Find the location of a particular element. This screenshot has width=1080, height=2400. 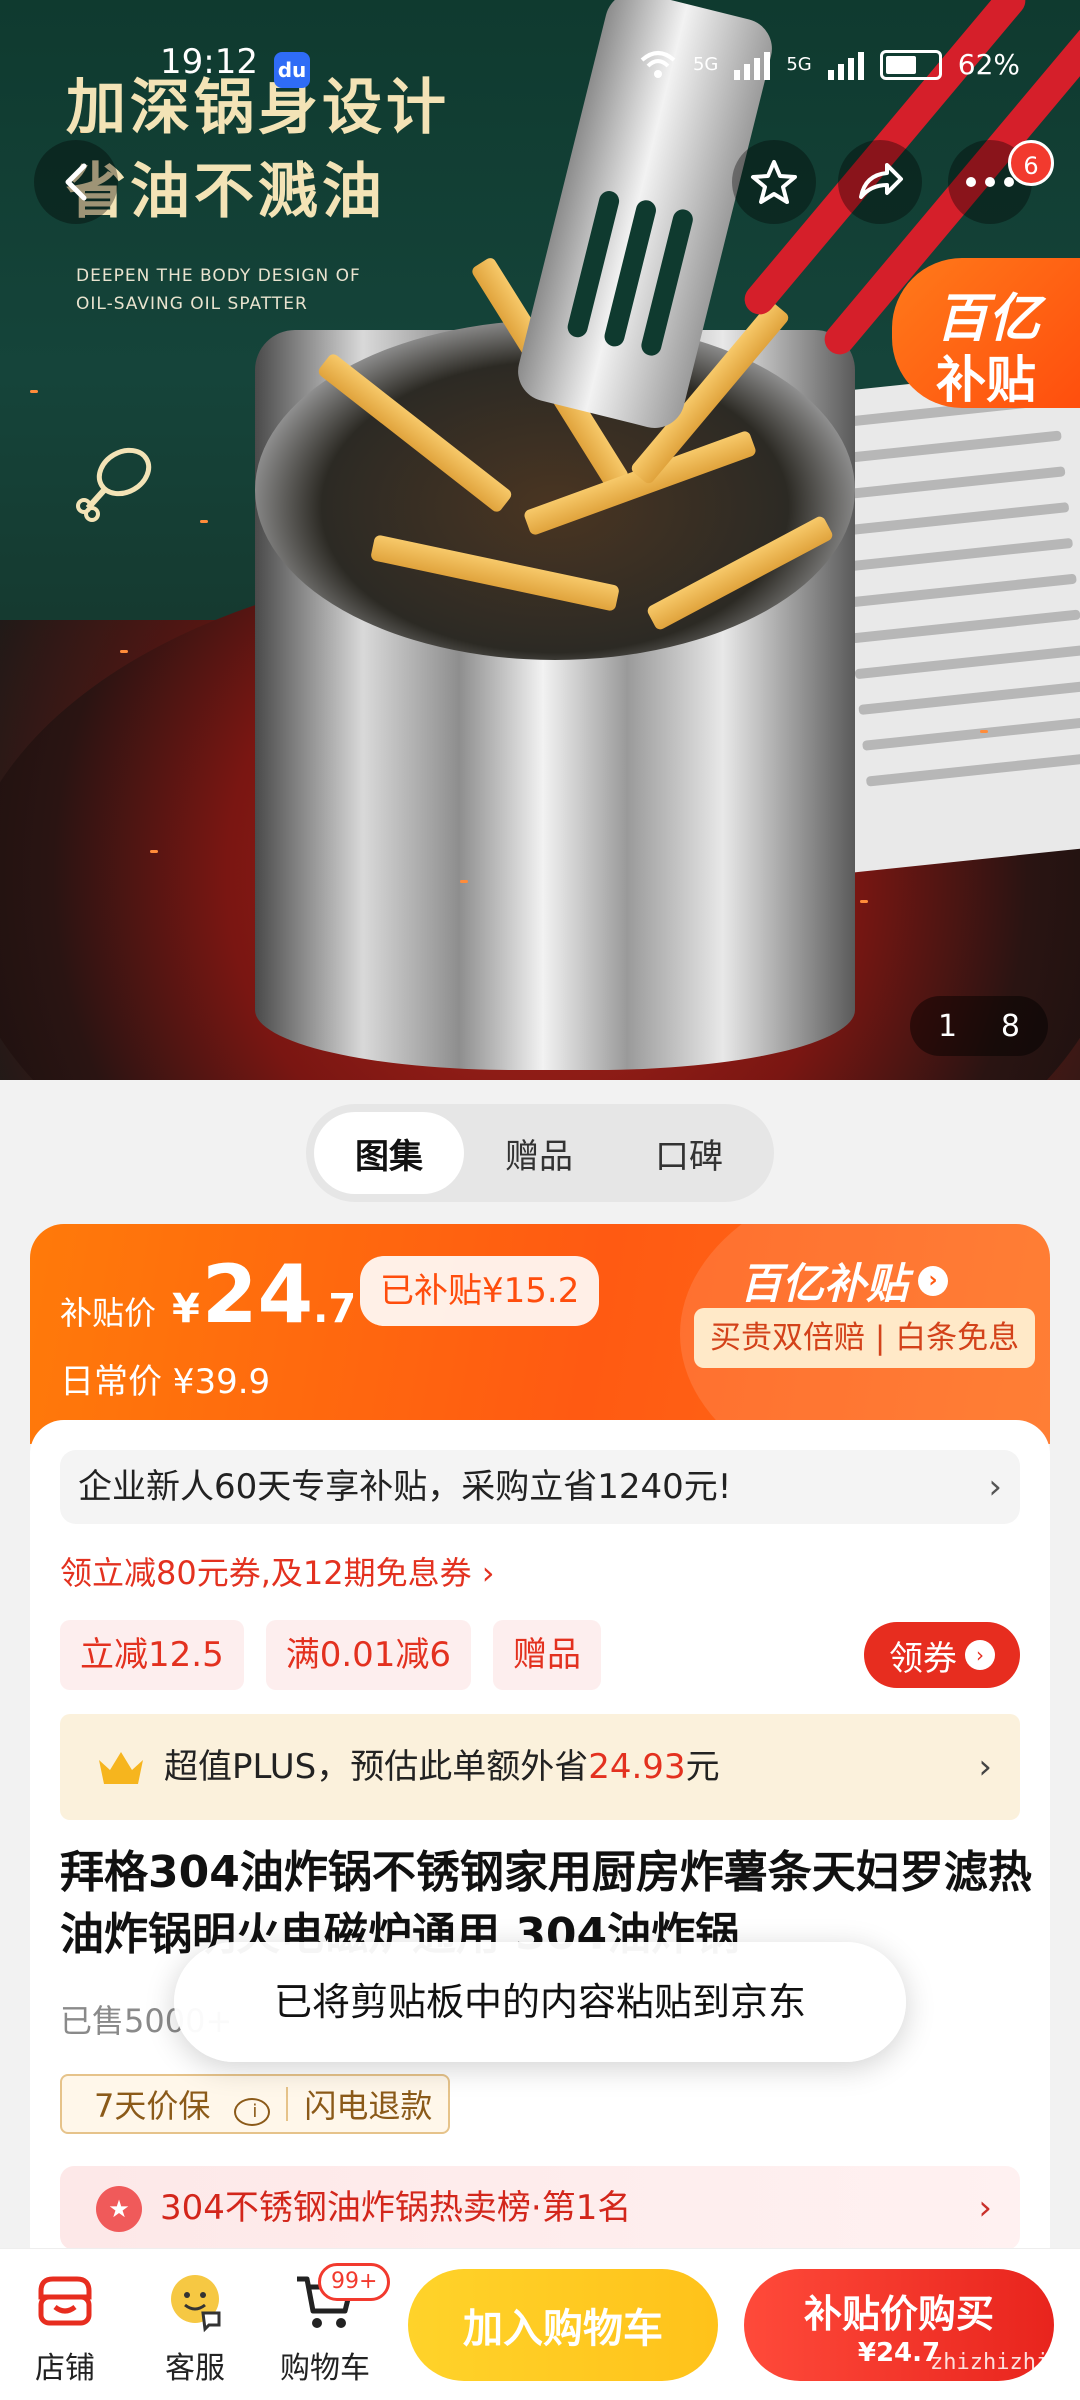

clipboard-toast: 已将剪贴板中的内容粘贴到京东 is located at coordinates (540, 2002).